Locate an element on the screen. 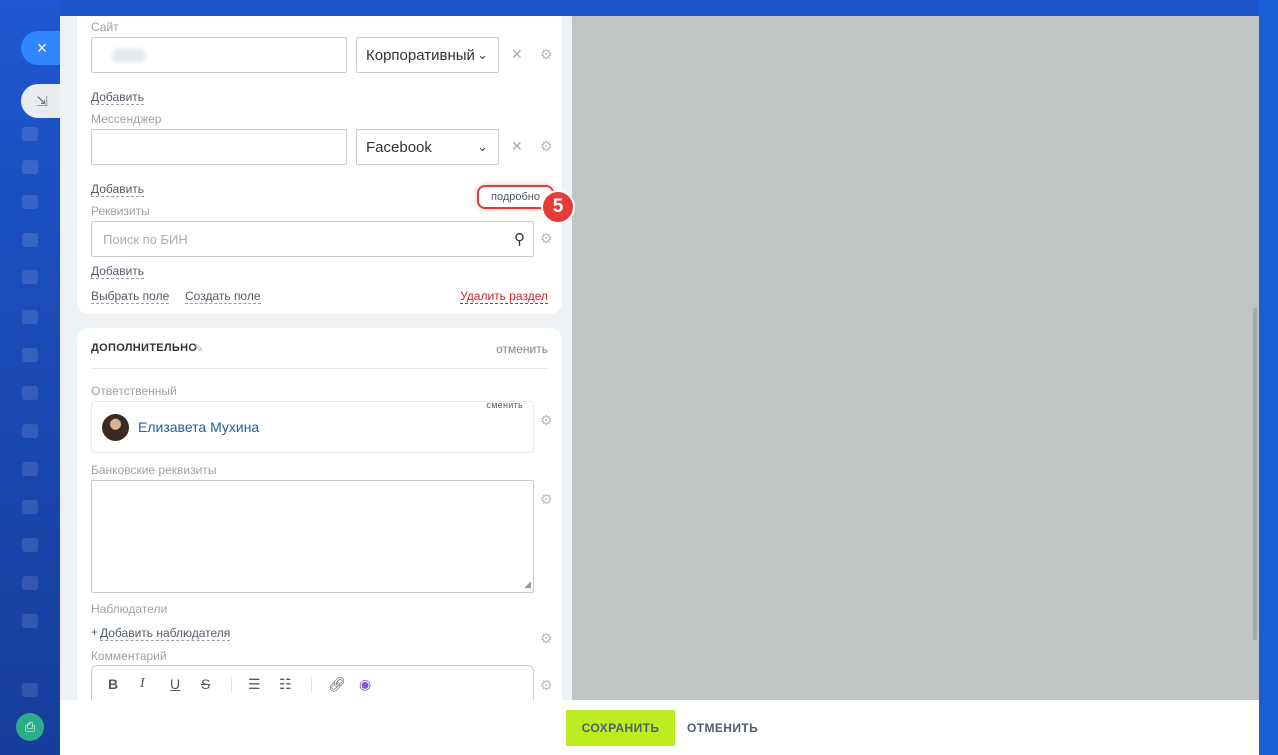 Image resolution: width=1278 pixels, height=755 pixels. add-observer-link: Добавить наблюдателя is located at coordinates (165, 633).